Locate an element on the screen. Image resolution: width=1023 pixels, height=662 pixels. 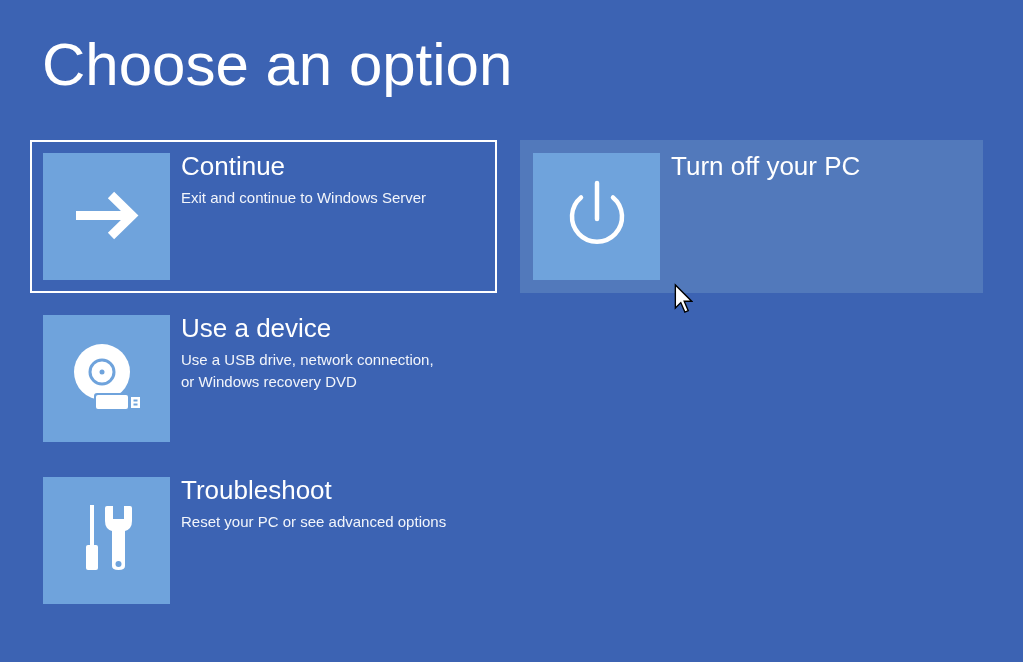
screwdriver-and-wrench-icon is located at coordinates (106, 540).